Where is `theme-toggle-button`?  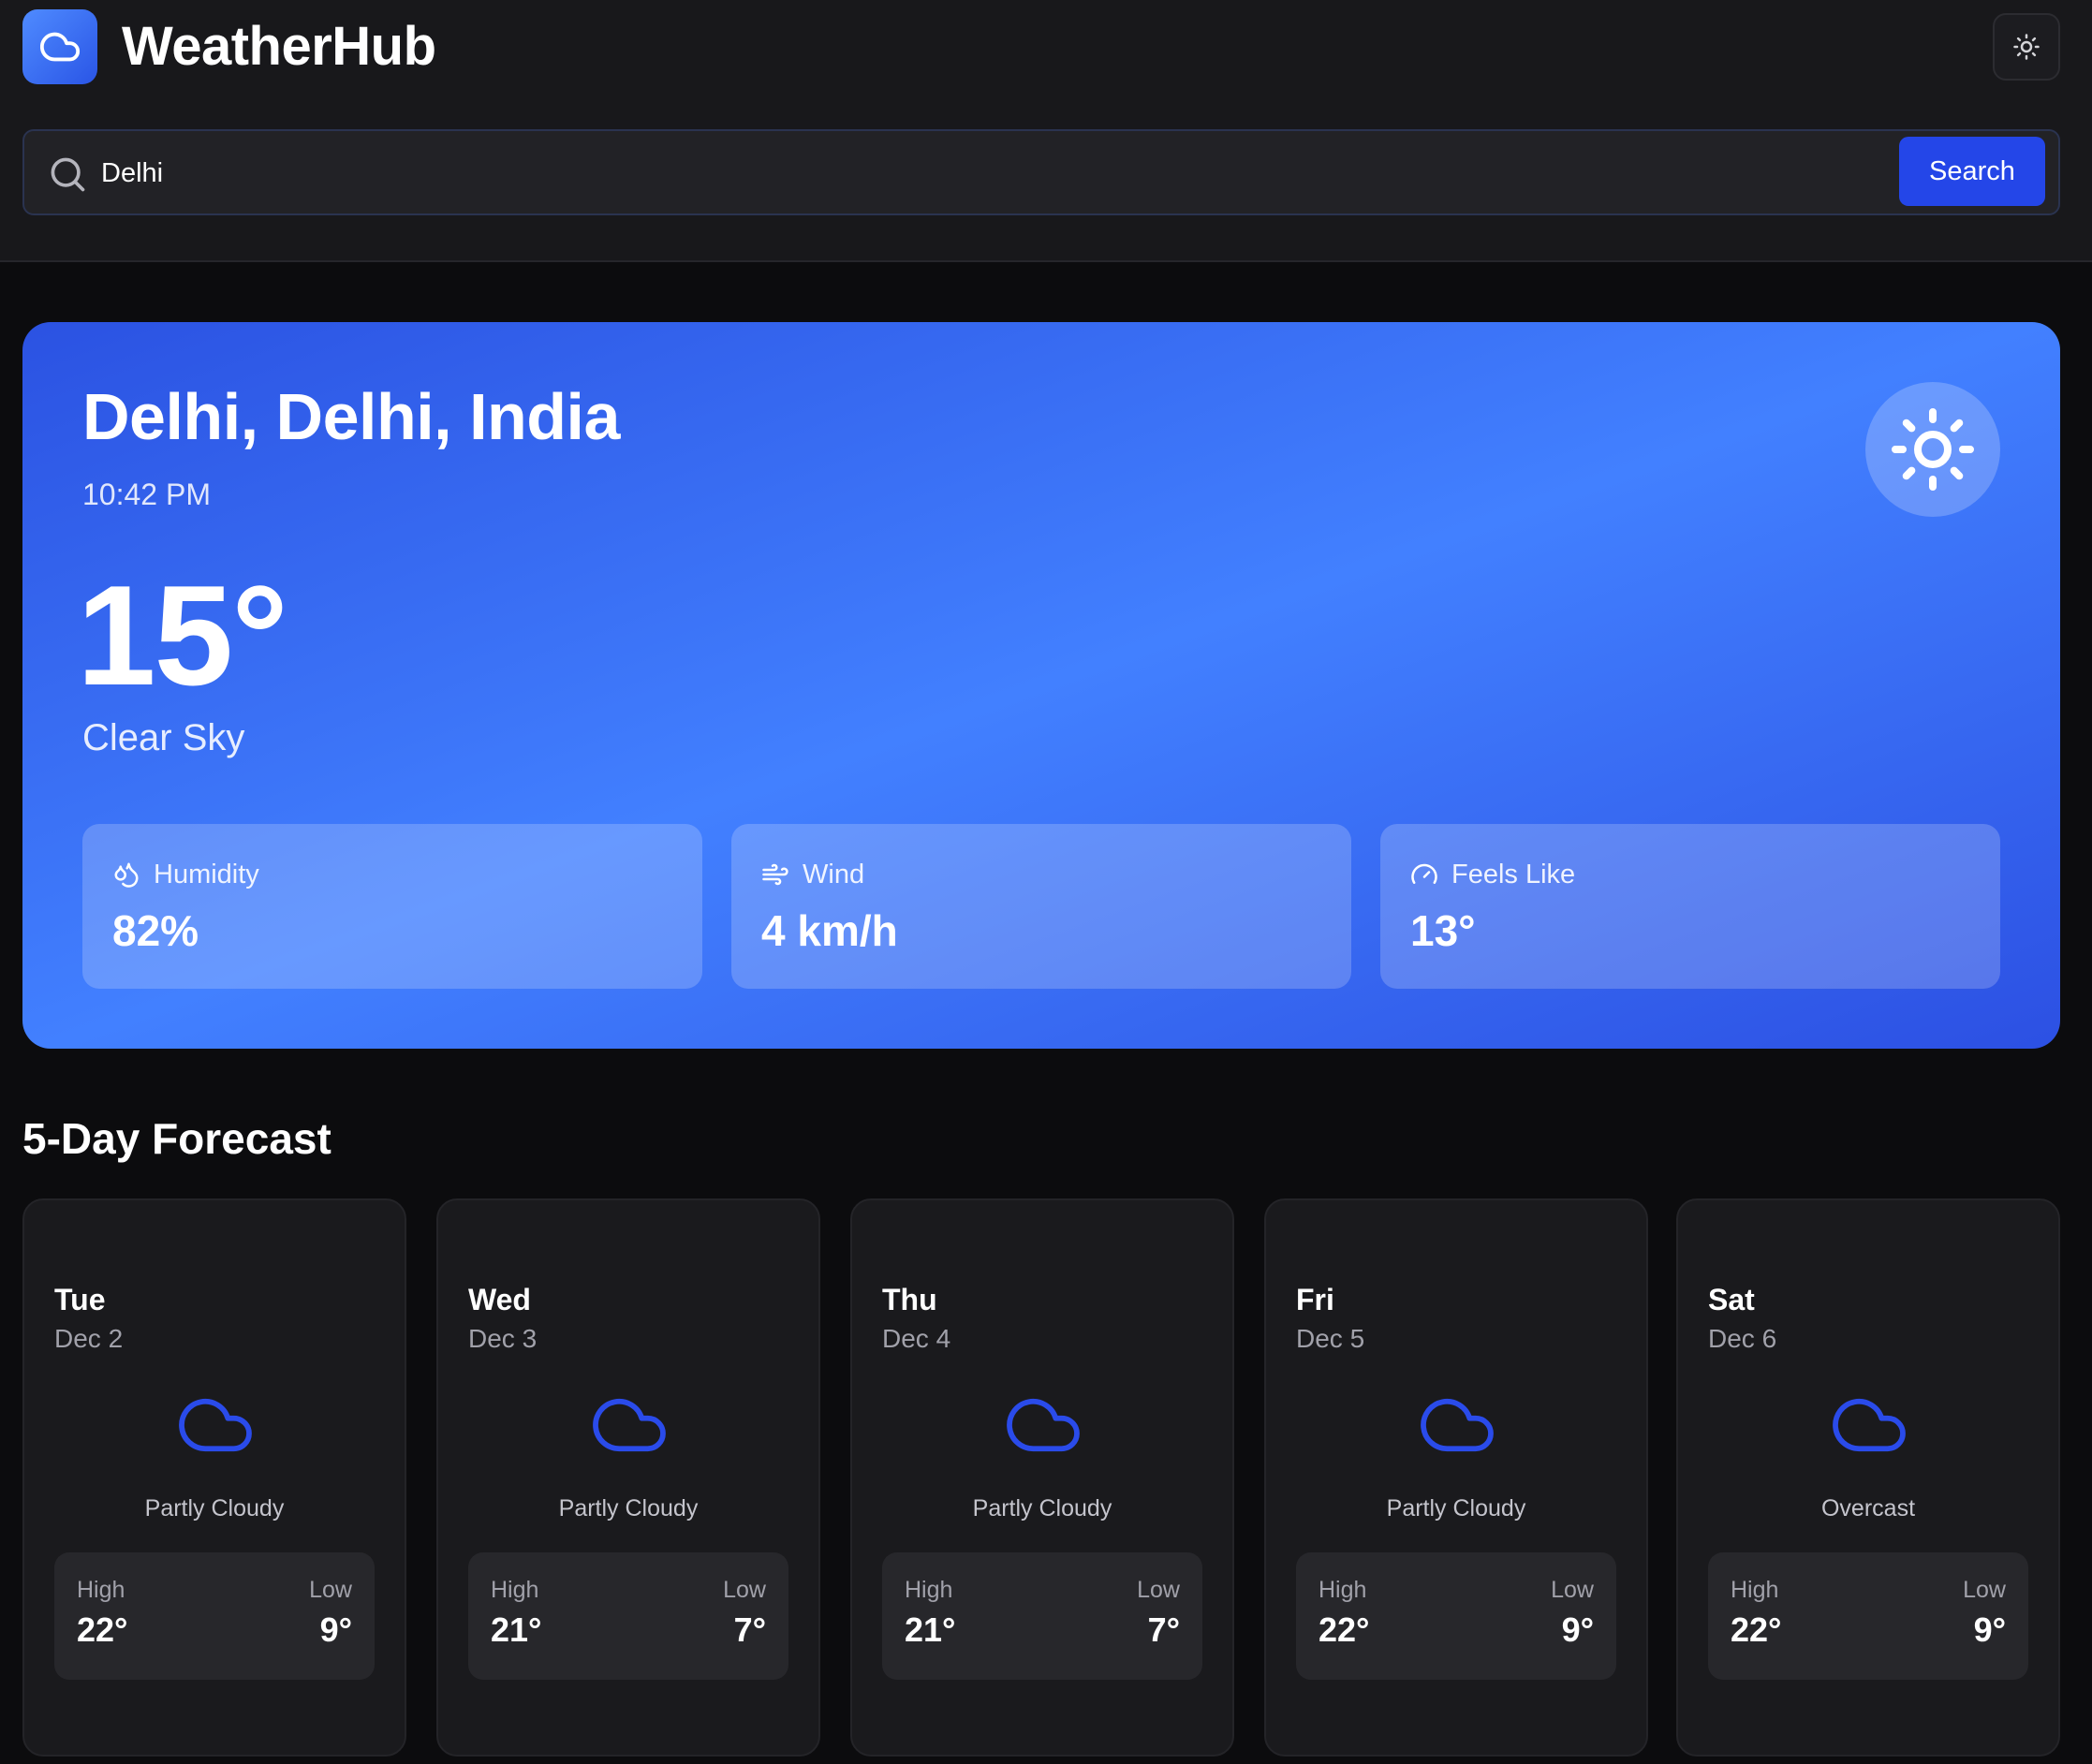 theme-toggle-button is located at coordinates (2026, 47).